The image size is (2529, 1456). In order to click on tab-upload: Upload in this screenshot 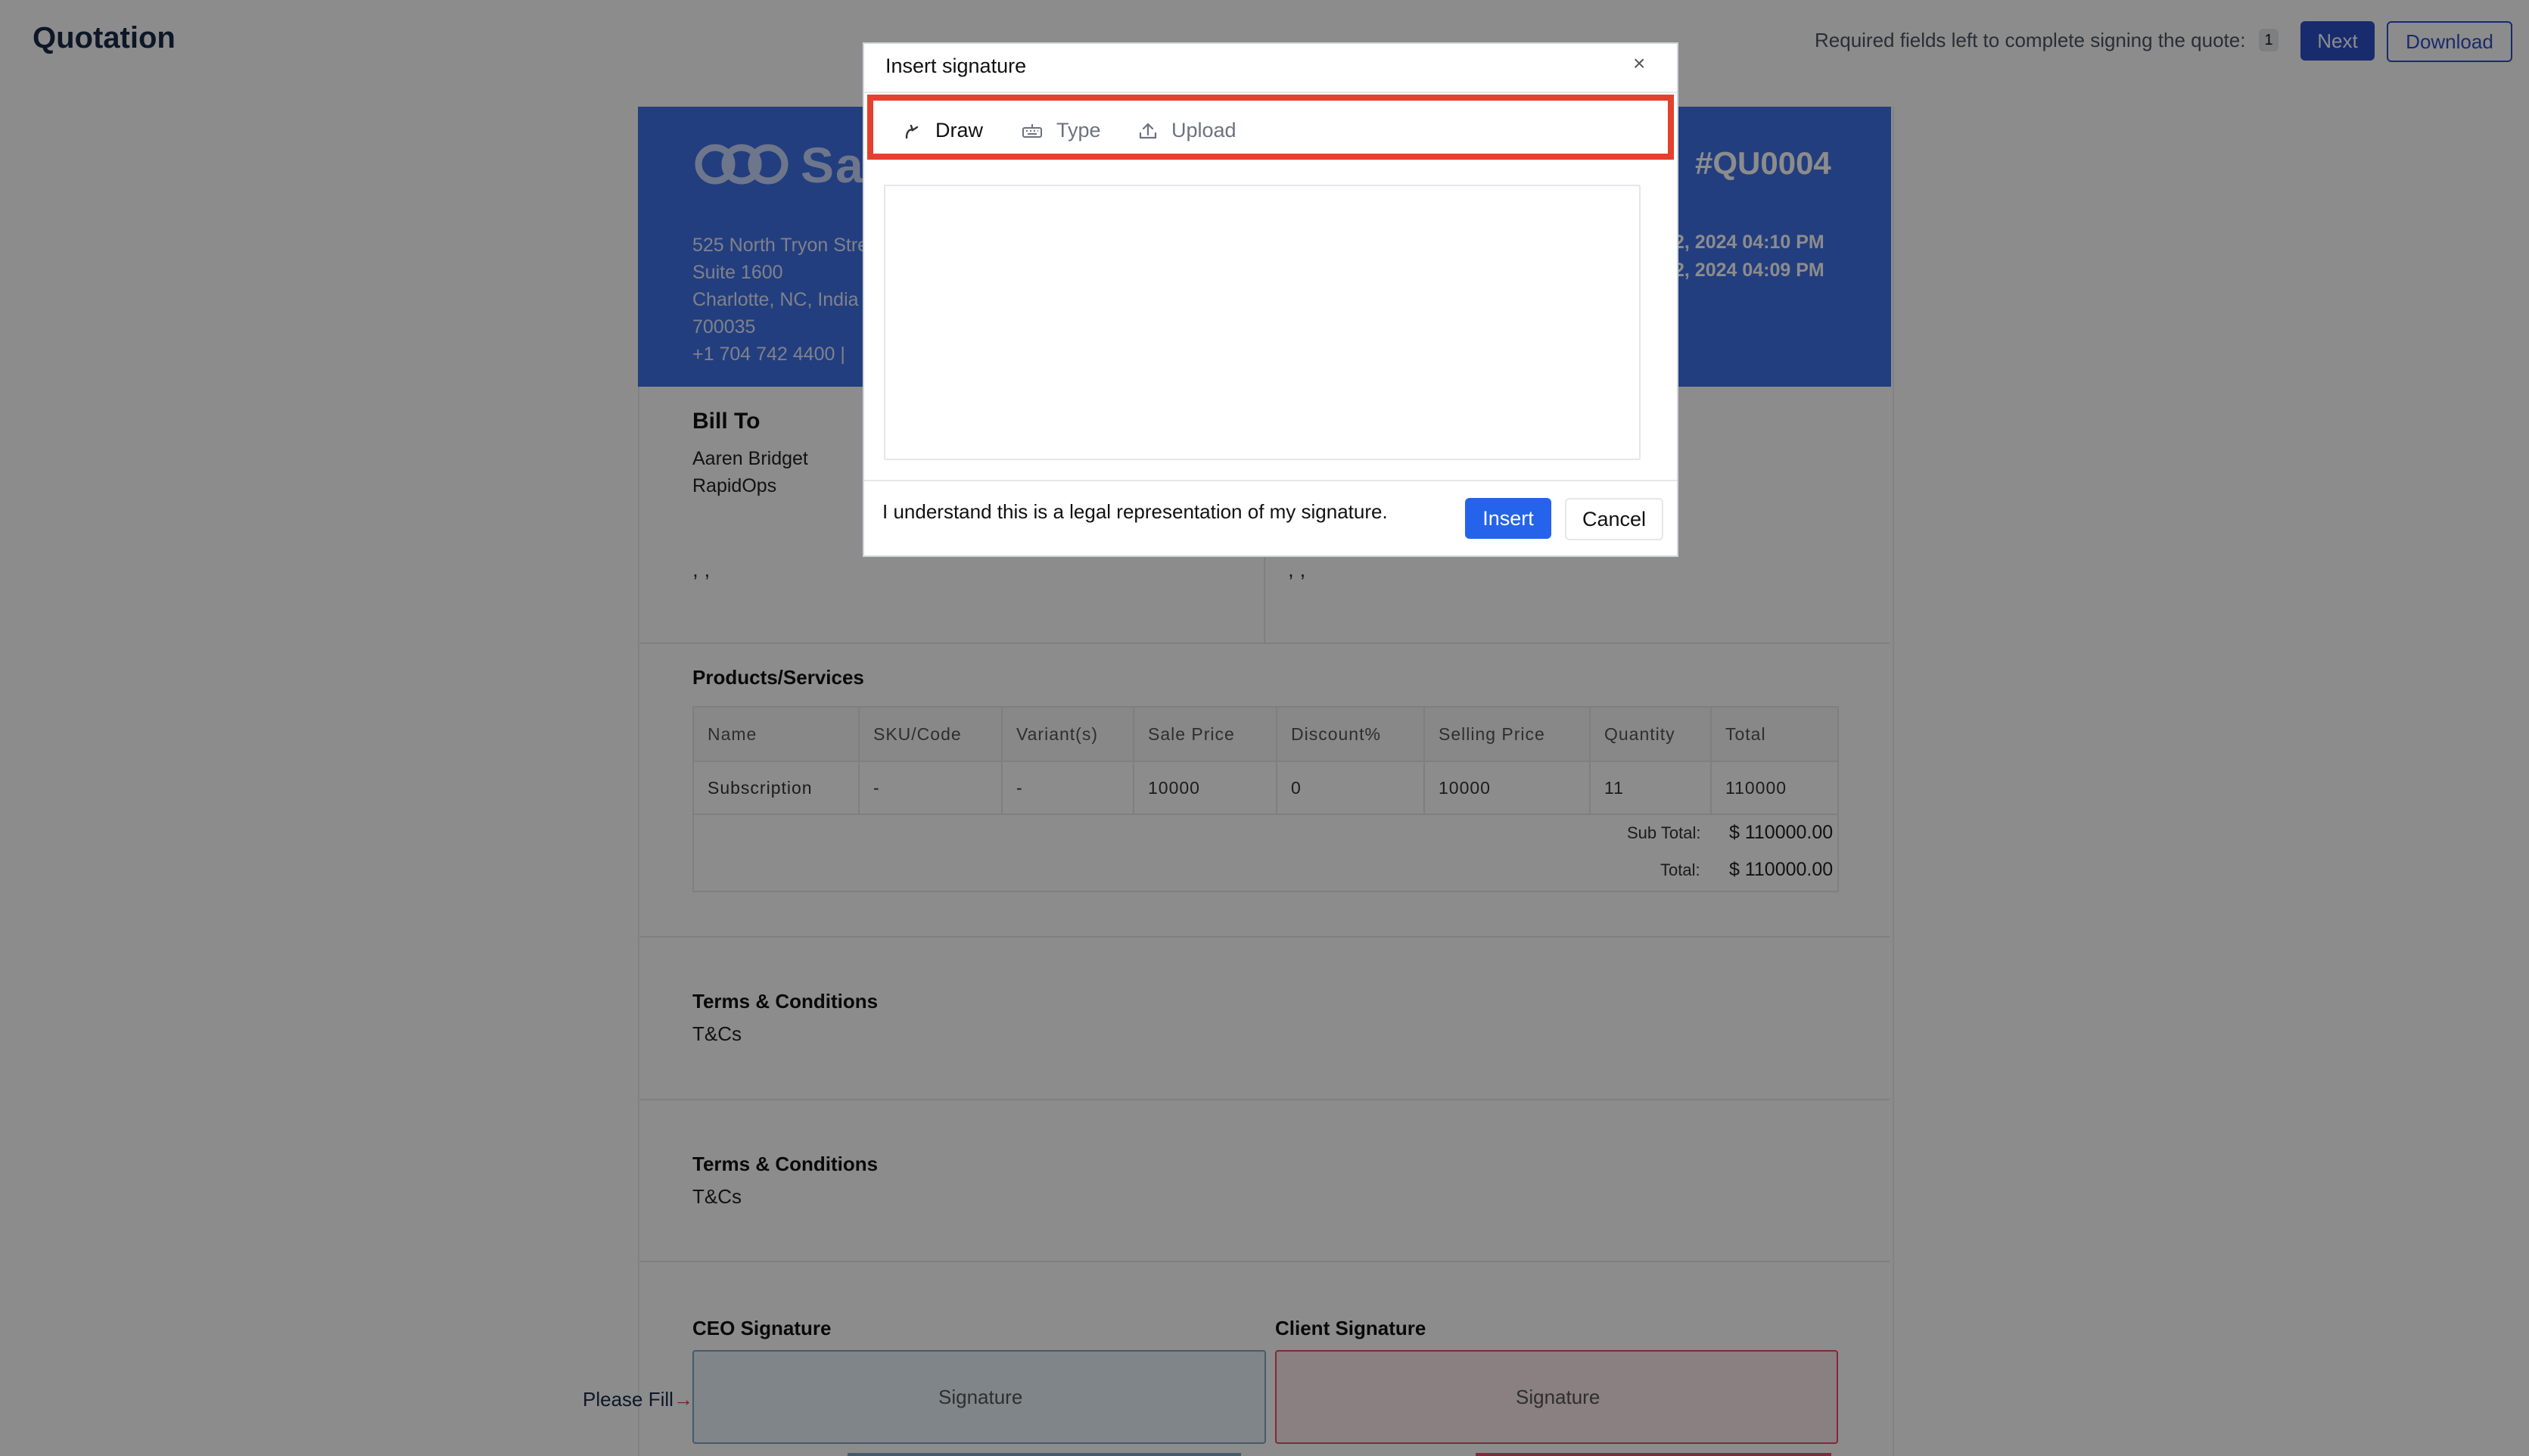, I will do `click(1187, 130)`.